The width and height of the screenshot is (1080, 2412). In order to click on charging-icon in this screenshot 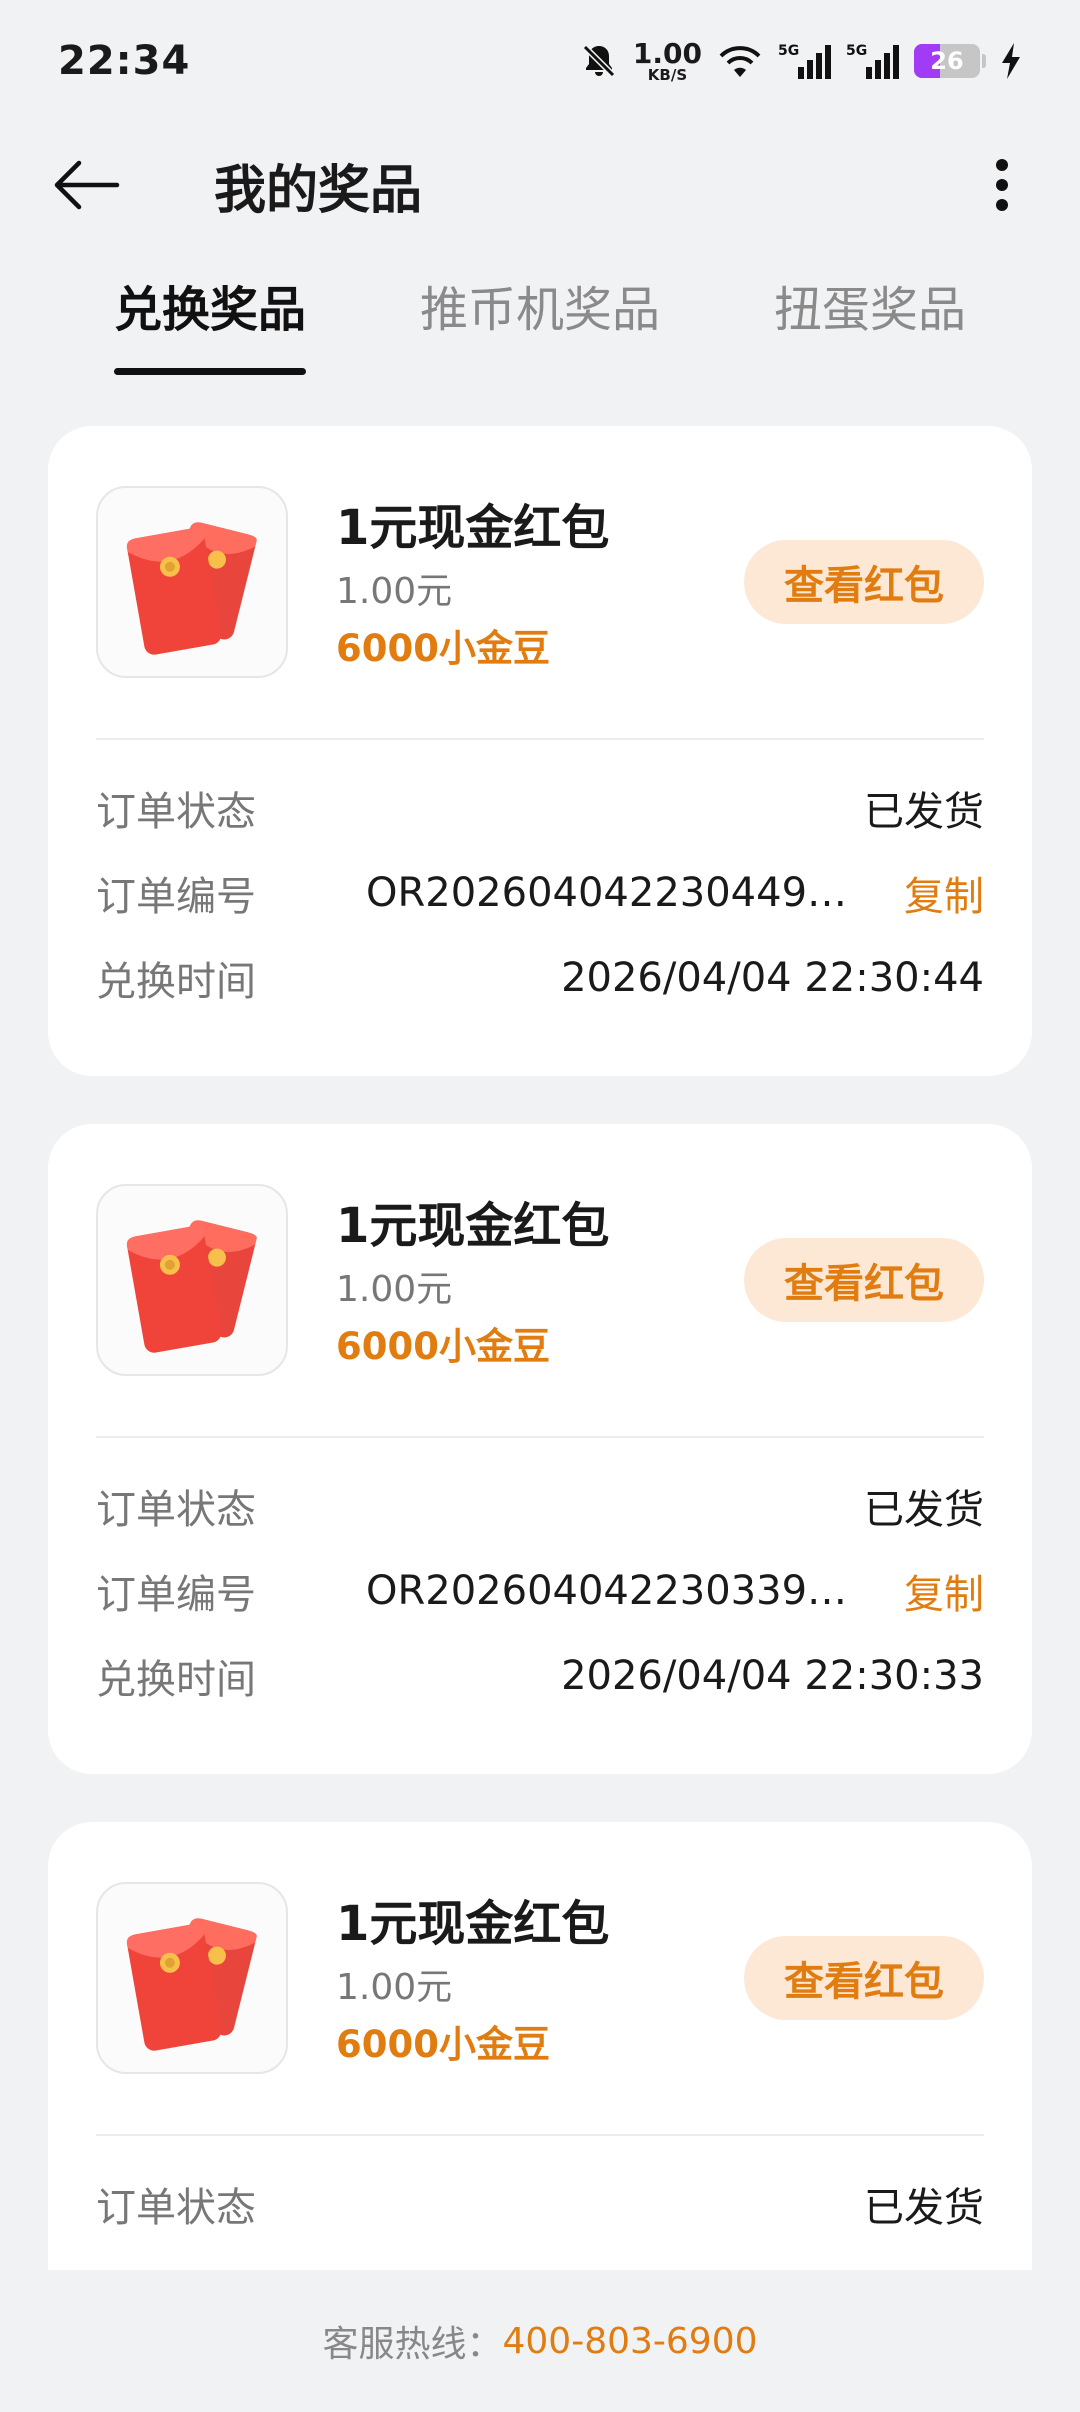, I will do `click(1011, 61)`.